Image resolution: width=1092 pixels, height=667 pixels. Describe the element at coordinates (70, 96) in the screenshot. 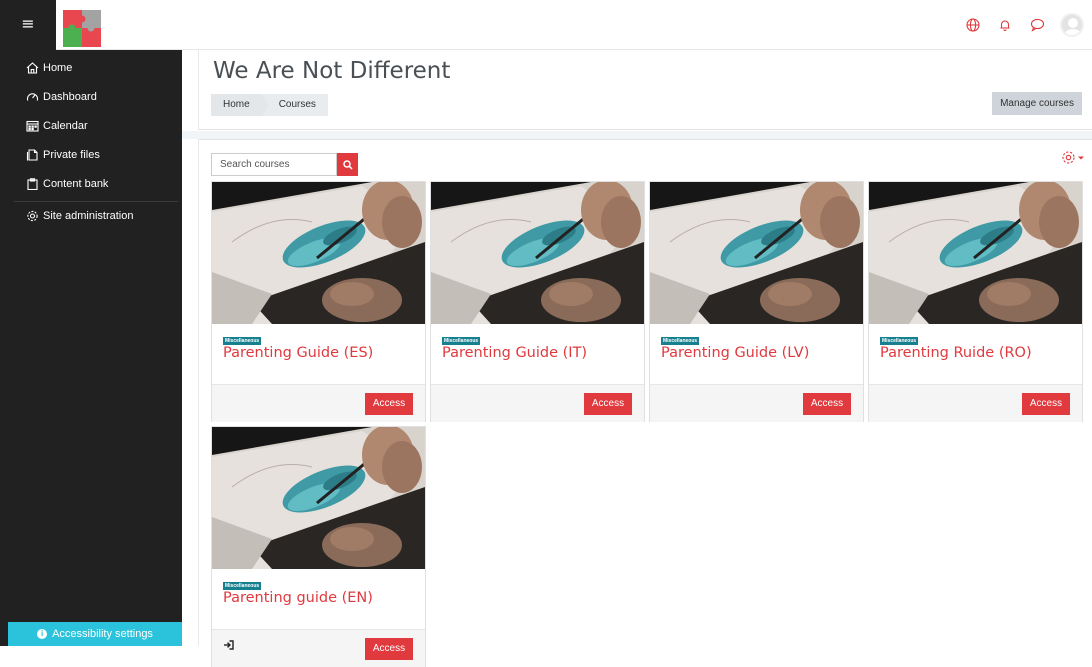

I see `sidebar-item-label: Dashboard` at that location.